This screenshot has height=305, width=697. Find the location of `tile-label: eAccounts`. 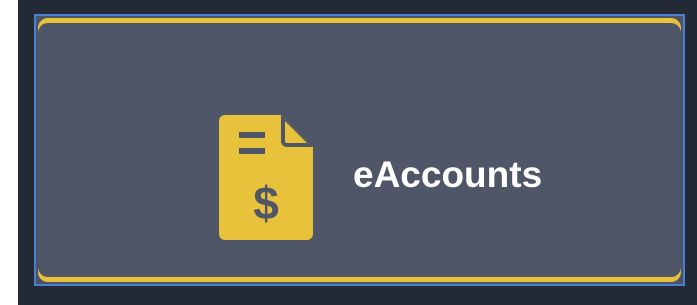

tile-label: eAccounts is located at coordinates (448, 174).